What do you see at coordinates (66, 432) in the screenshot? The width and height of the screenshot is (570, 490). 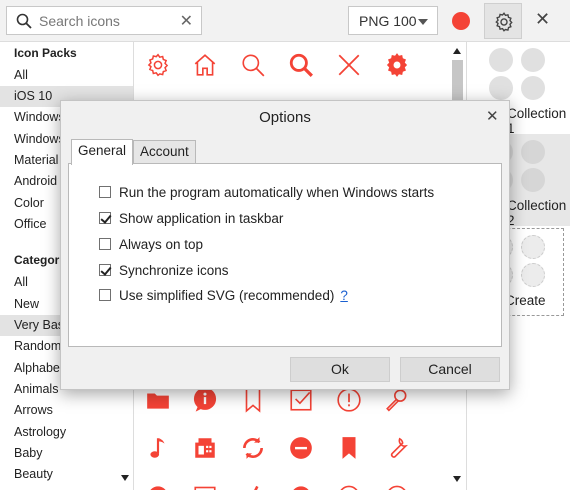 I see `sidebar-item-astrology: Astrology` at bounding box center [66, 432].